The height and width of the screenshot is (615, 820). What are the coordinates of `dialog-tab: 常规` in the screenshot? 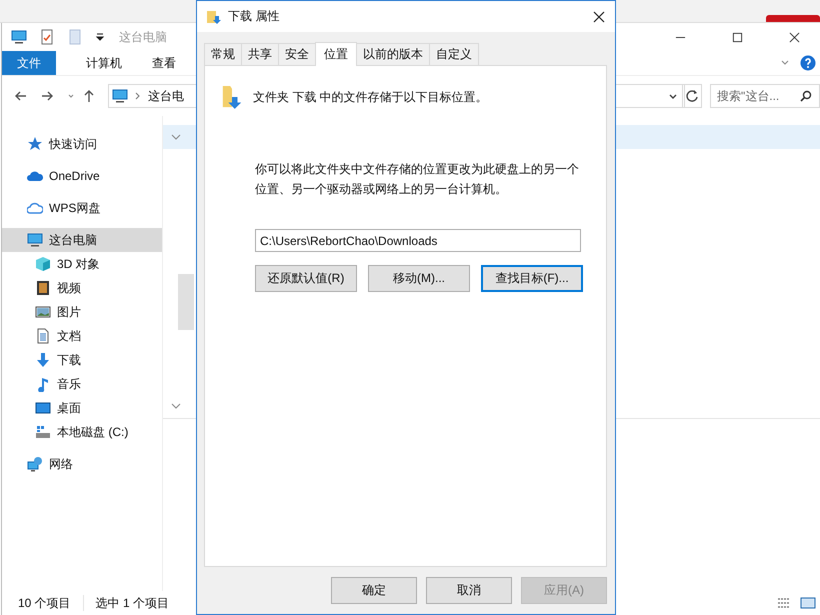 It's located at (223, 54).